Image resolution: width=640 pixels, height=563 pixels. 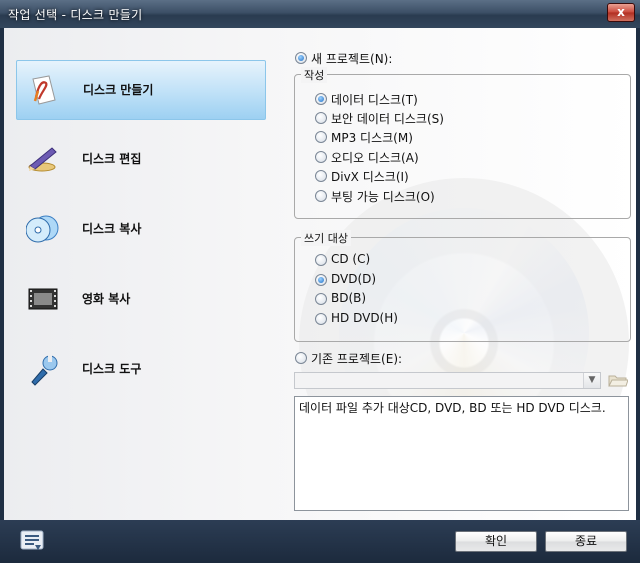 What do you see at coordinates (591, 380) in the screenshot?
I see `chevron-down-icon: ▼` at bounding box center [591, 380].